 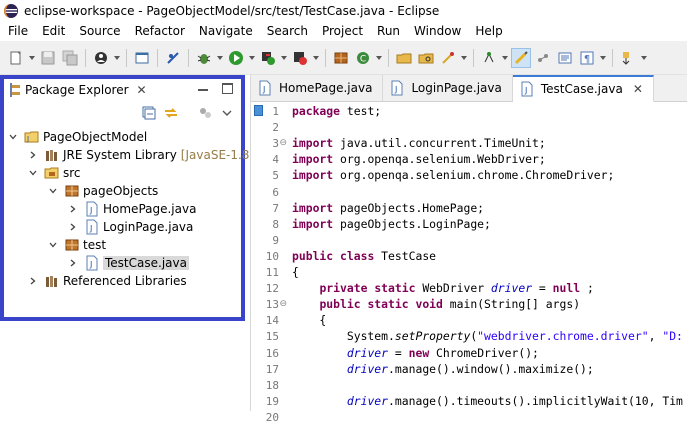 I want to click on next-annotation-dropdown-icon, so click(x=644, y=58).